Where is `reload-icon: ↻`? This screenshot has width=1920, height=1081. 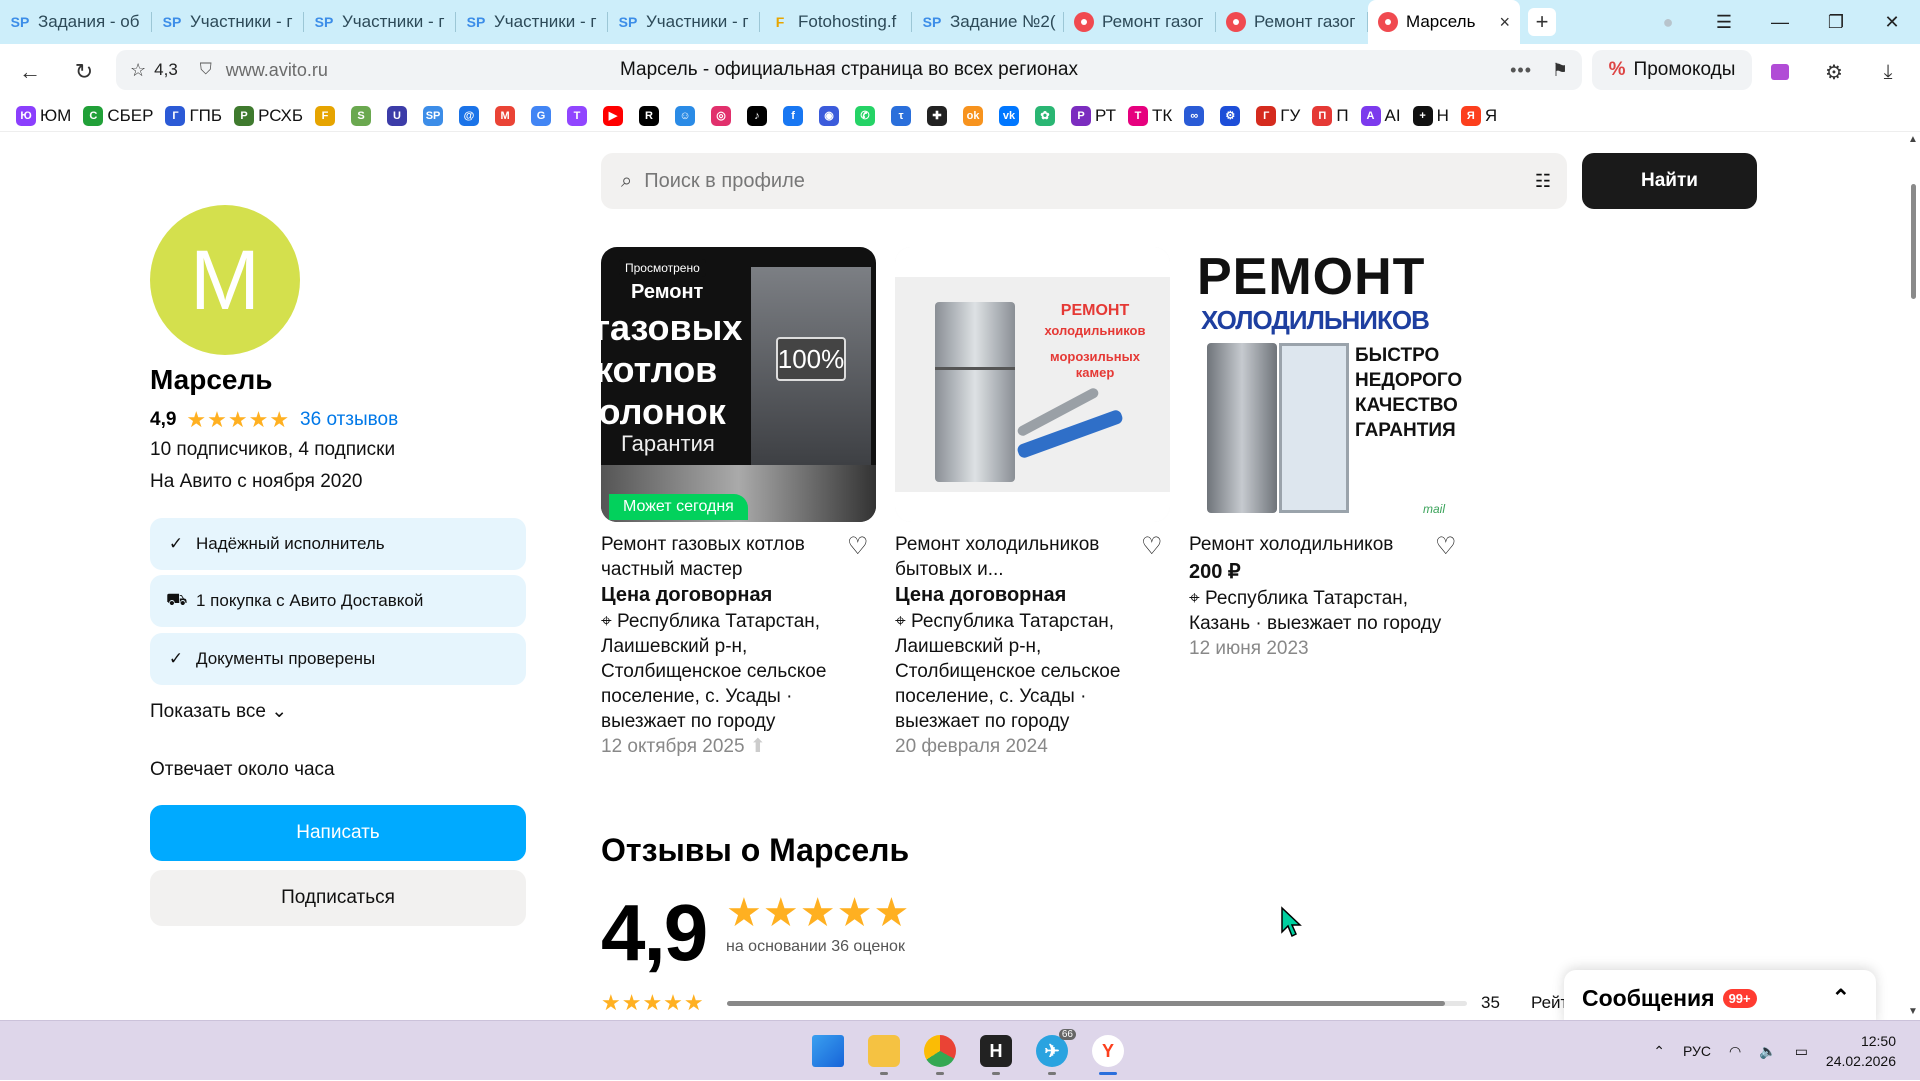
reload-icon: ↻ is located at coordinates (84, 72).